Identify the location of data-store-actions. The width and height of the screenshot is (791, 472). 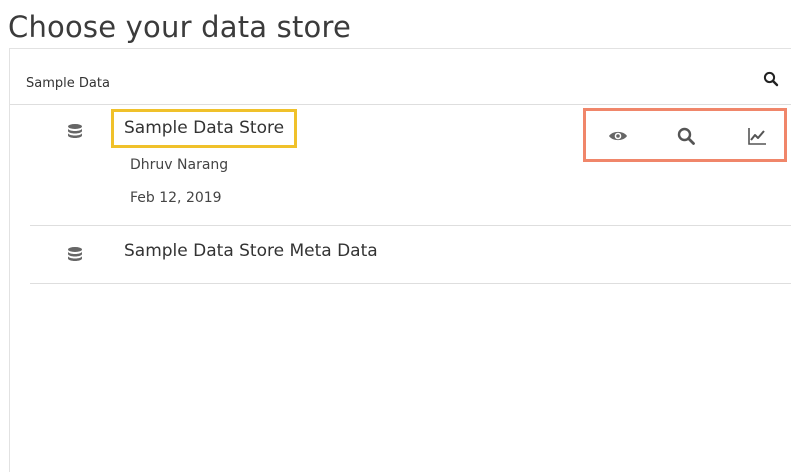
(685, 135).